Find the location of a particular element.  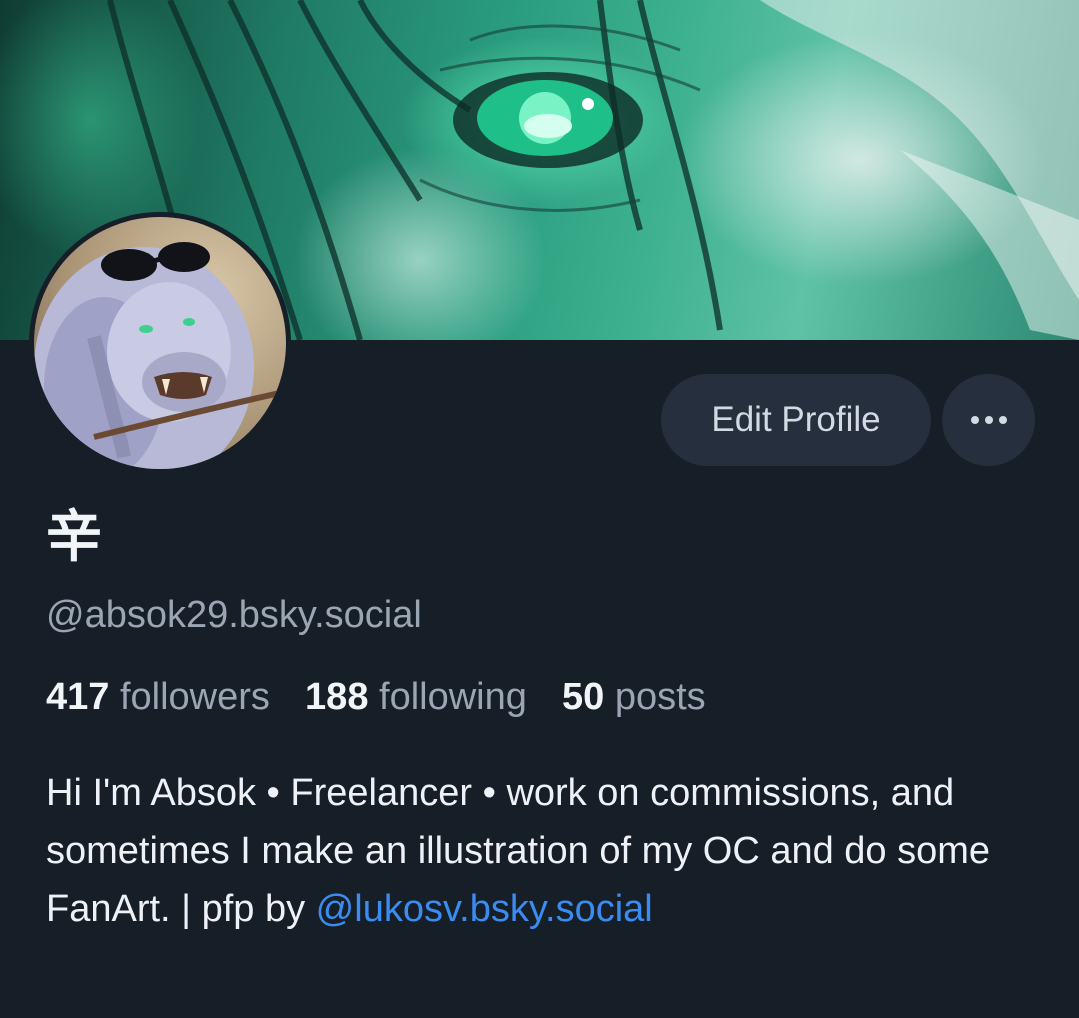

edit-profile-label: Edit Profile is located at coordinates (796, 419).